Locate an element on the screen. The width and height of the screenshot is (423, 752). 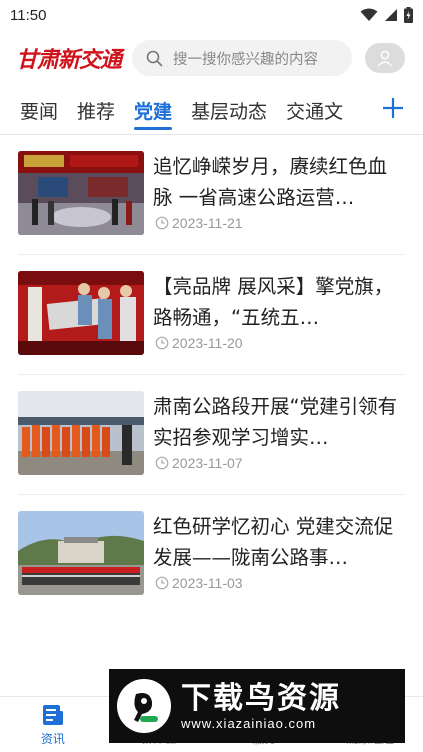
status-icons is located at coordinates (386, 15).